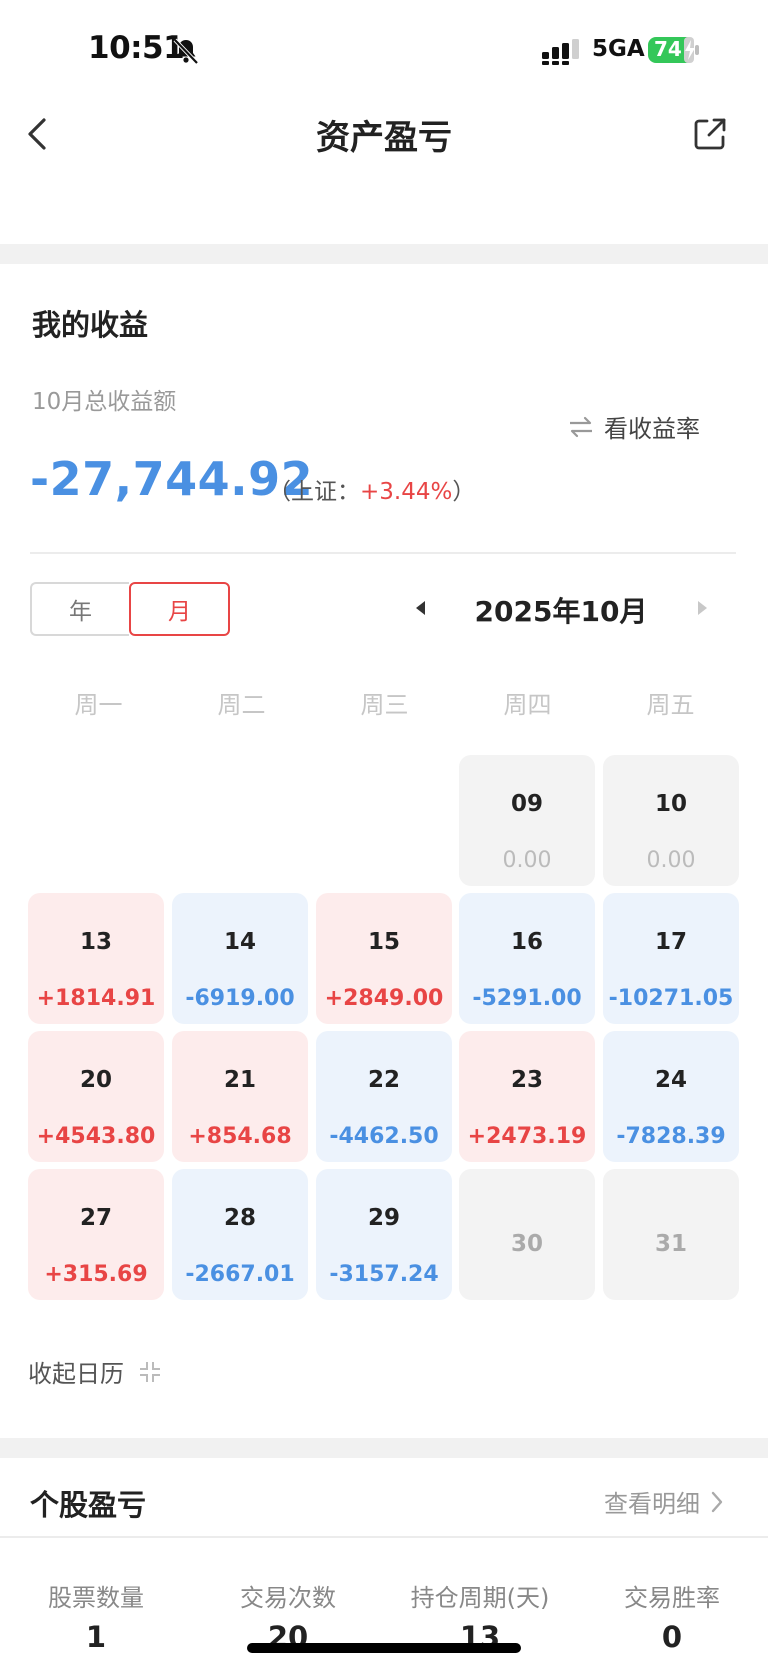 The height and width of the screenshot is (1665, 768). Describe the element at coordinates (671, 820) in the screenshot. I see `calendar-day: 10 0.00` at that location.